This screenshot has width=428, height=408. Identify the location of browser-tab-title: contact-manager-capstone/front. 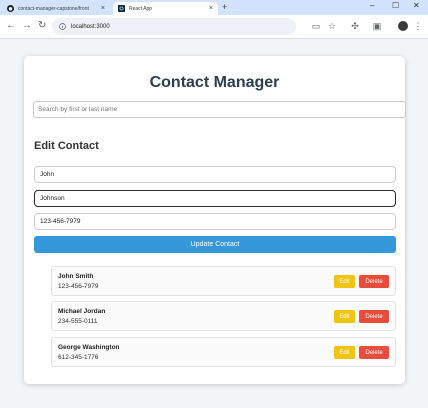
(53, 8).